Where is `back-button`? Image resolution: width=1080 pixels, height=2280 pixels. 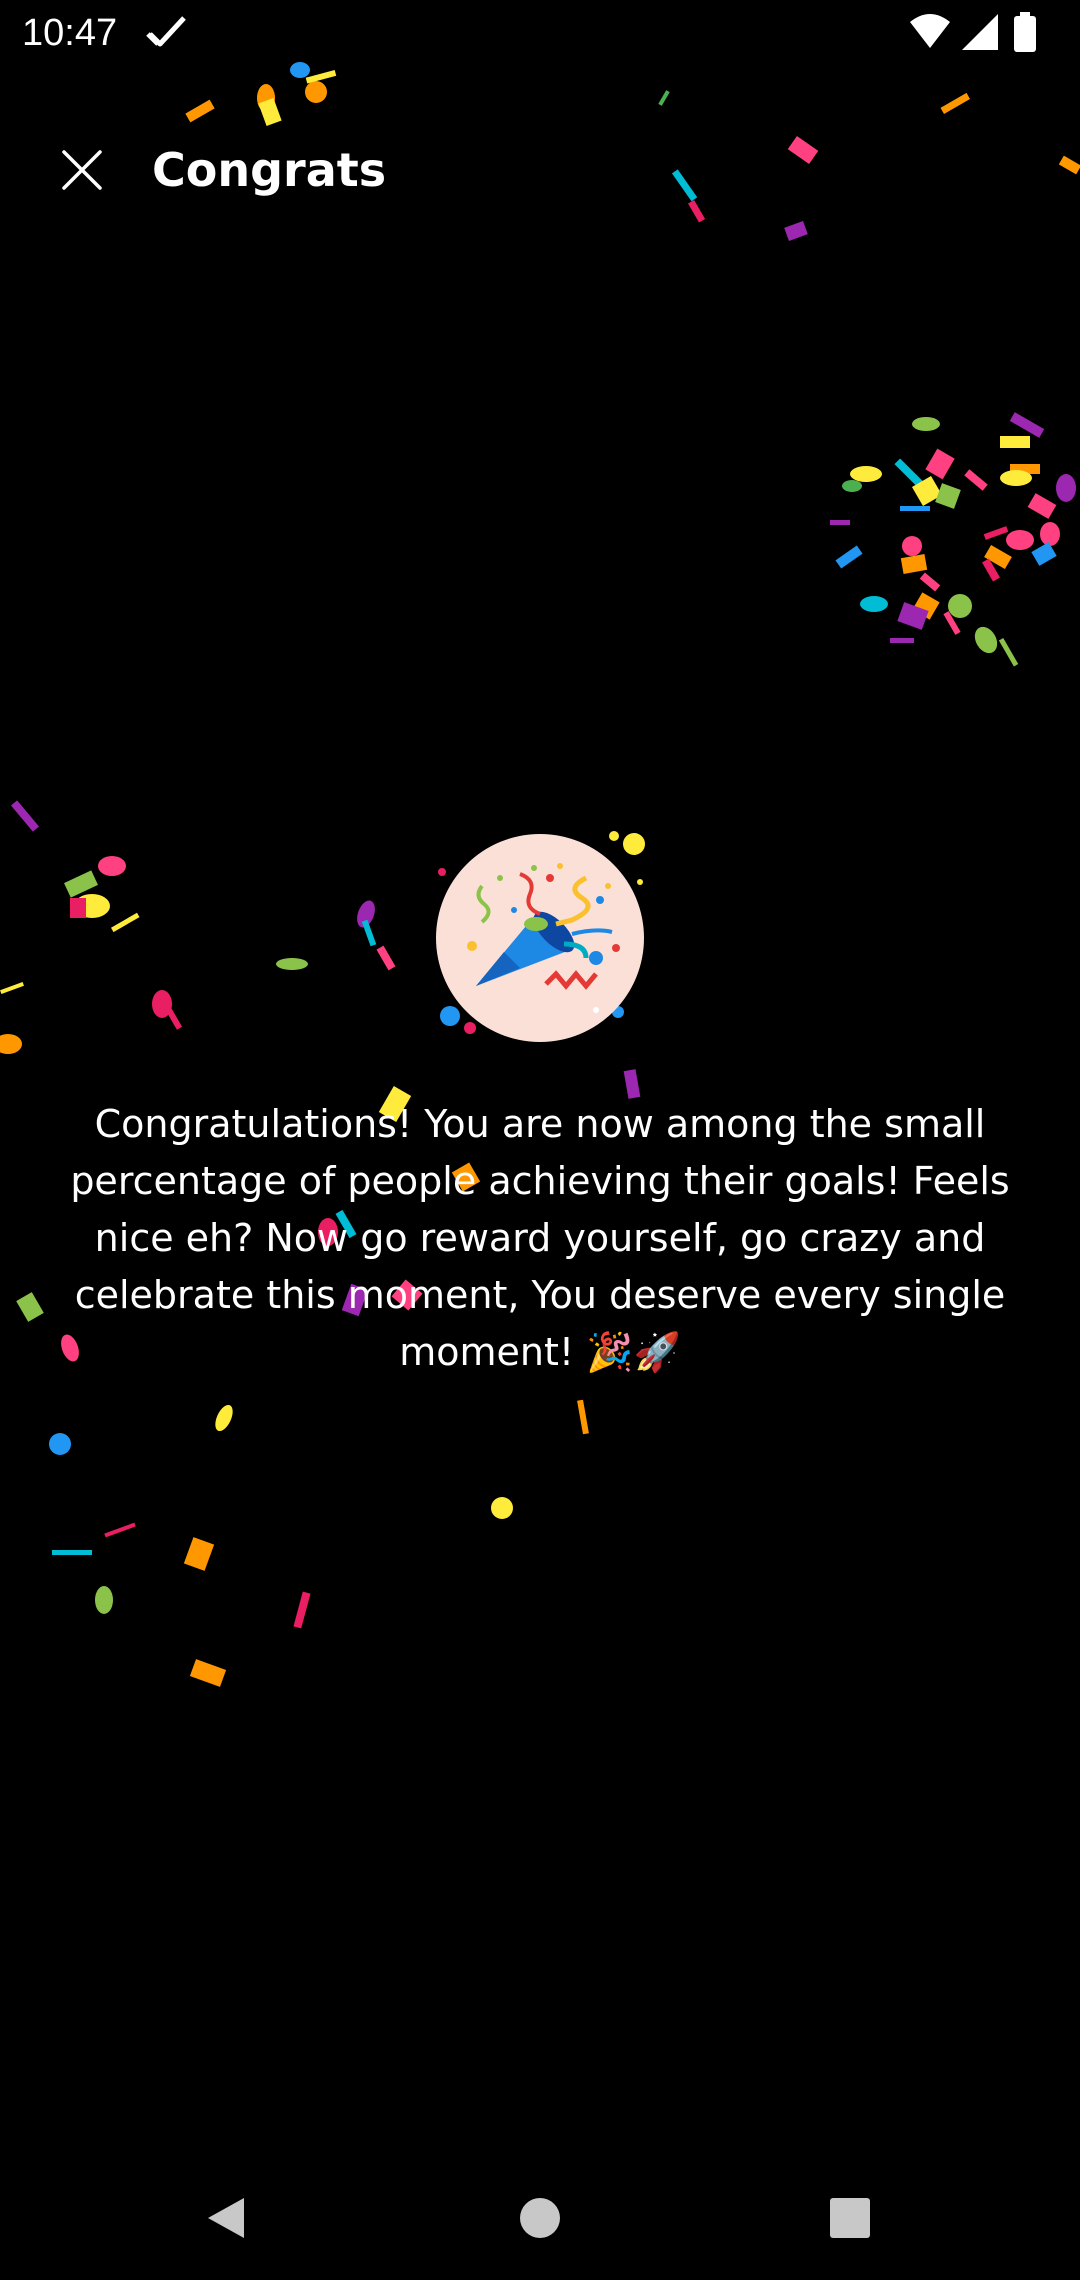
back-button is located at coordinates (226, 2218).